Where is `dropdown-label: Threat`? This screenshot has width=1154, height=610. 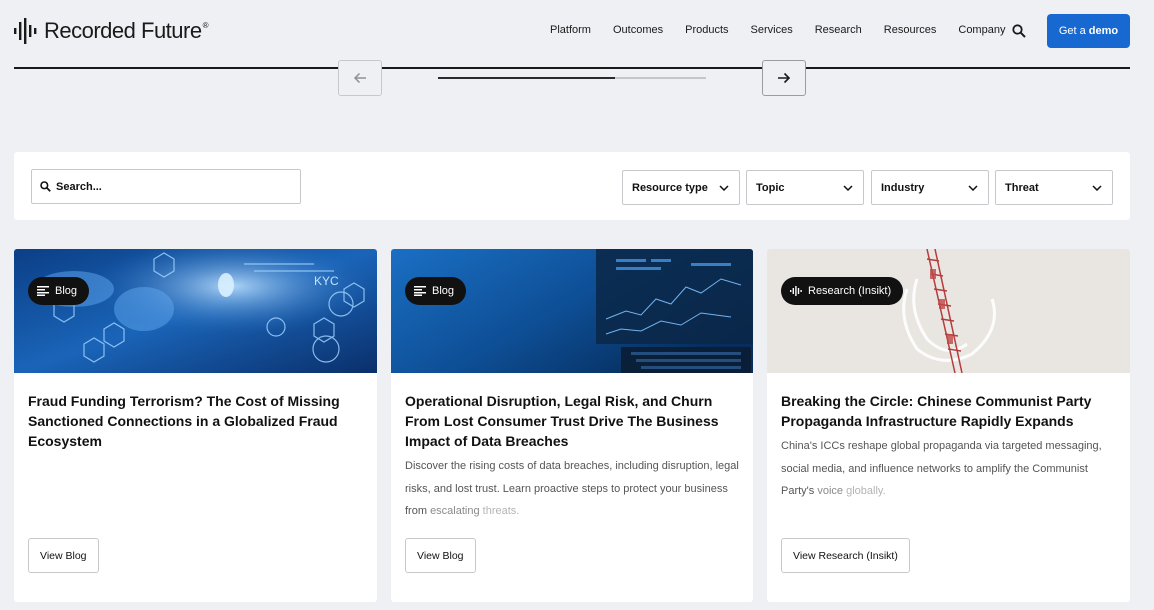
dropdown-label: Threat is located at coordinates (1022, 187).